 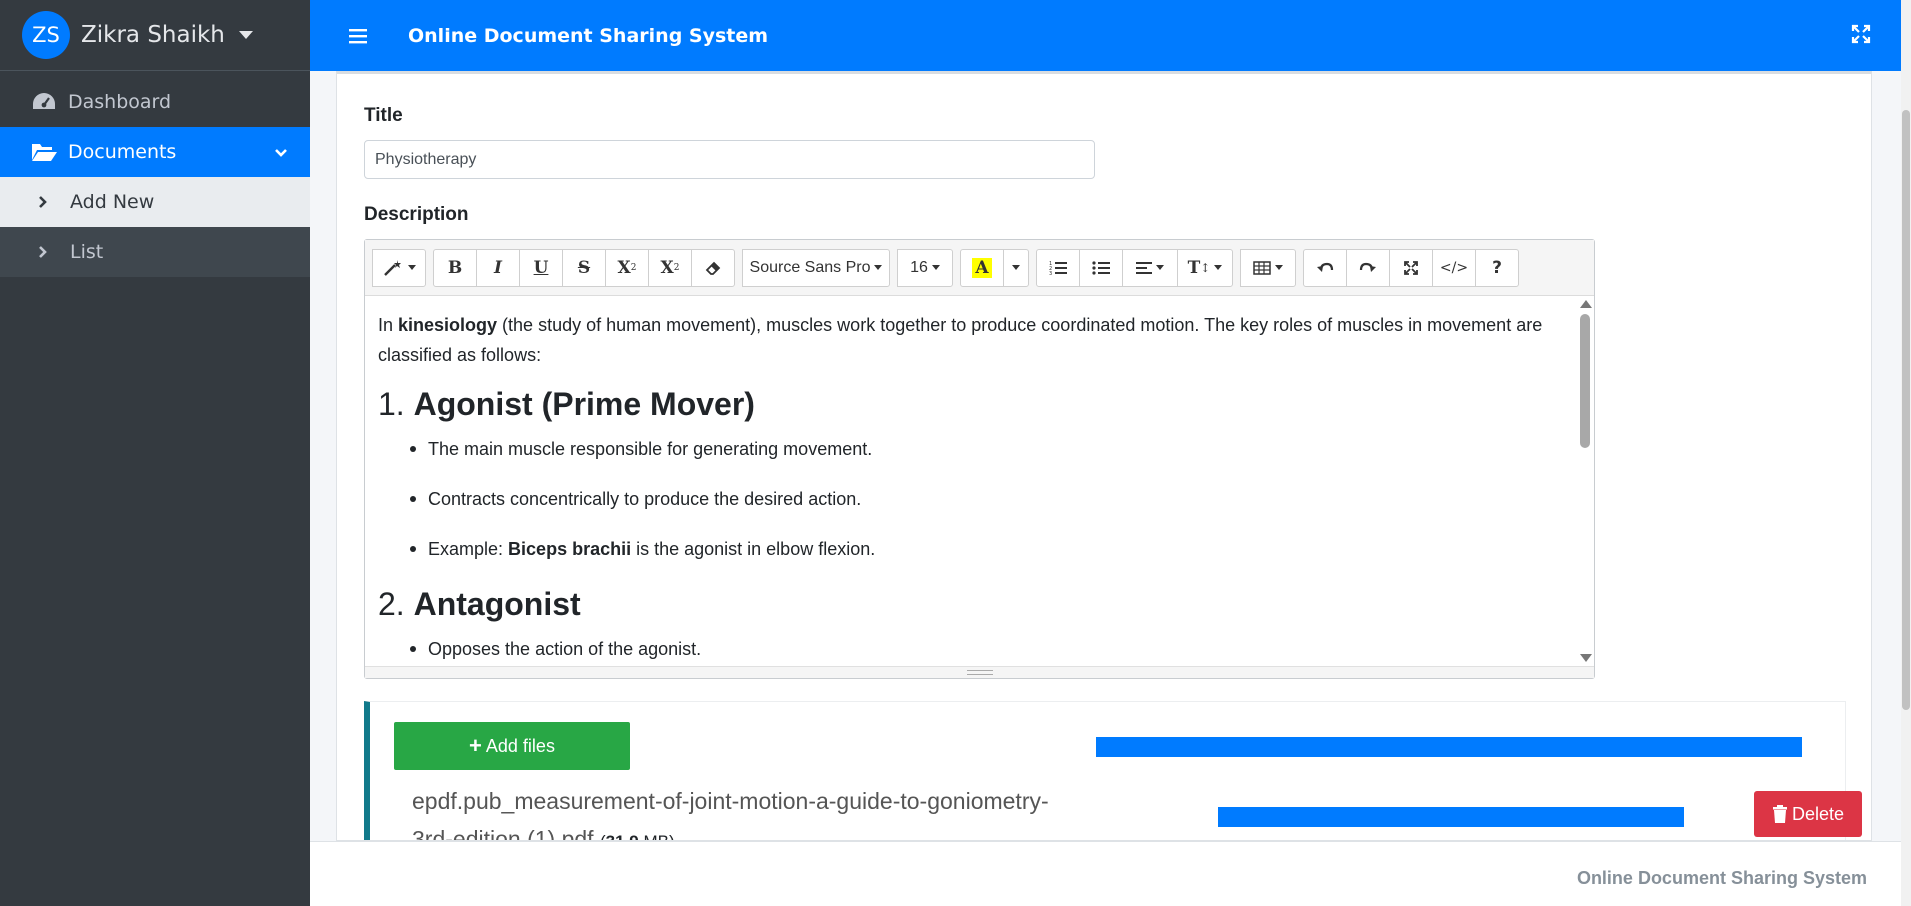 I want to click on total-progress-bar, so click(x=1449, y=747).